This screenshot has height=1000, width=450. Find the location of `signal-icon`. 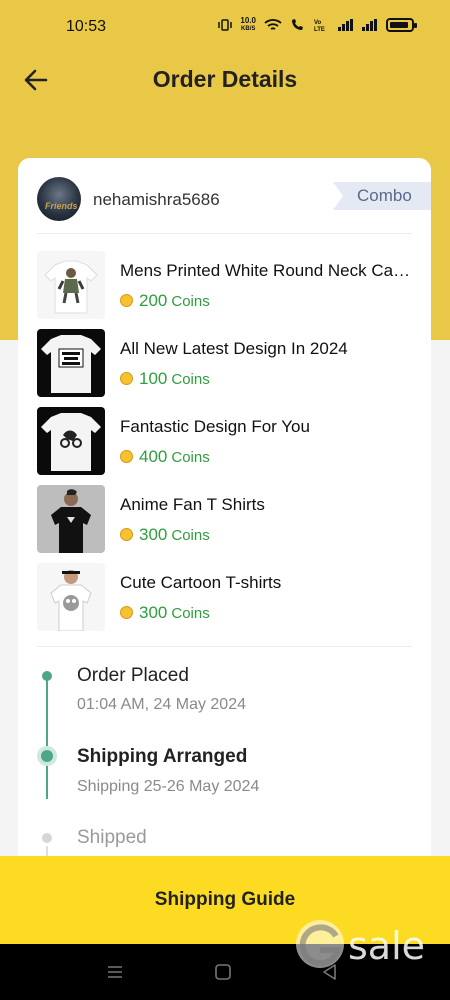

signal-icon is located at coordinates (346, 25).